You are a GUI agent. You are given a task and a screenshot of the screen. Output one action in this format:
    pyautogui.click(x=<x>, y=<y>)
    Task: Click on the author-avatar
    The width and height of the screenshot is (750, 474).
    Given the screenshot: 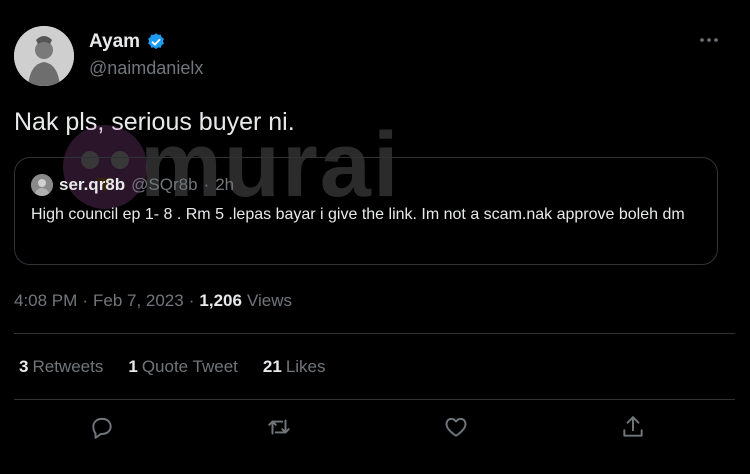 What is the action you would take?
    pyautogui.click(x=44, y=56)
    